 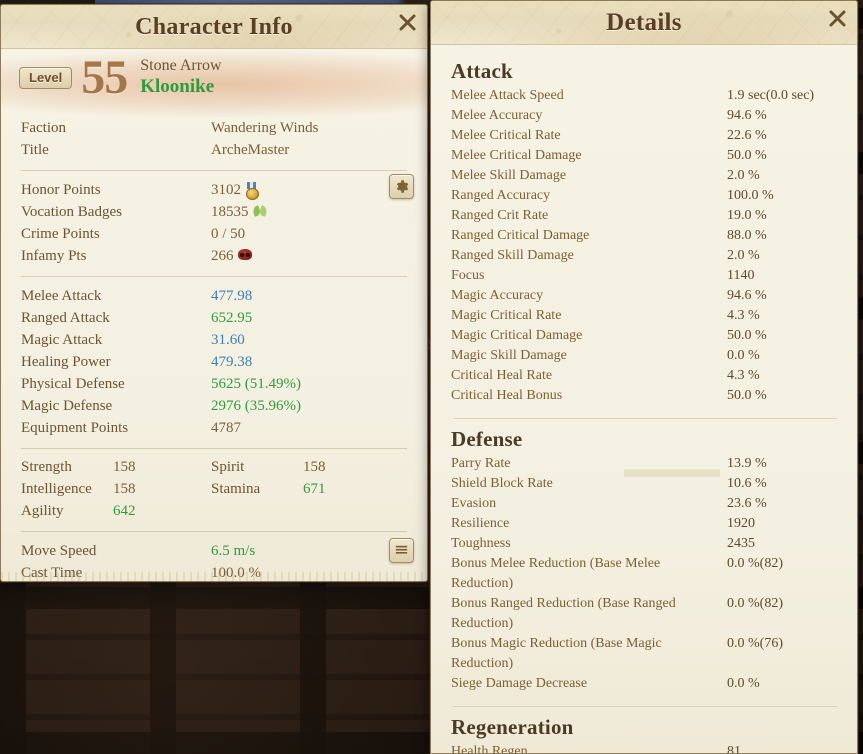 What do you see at coordinates (741, 523) in the screenshot?
I see `stat-value: 1920` at bounding box center [741, 523].